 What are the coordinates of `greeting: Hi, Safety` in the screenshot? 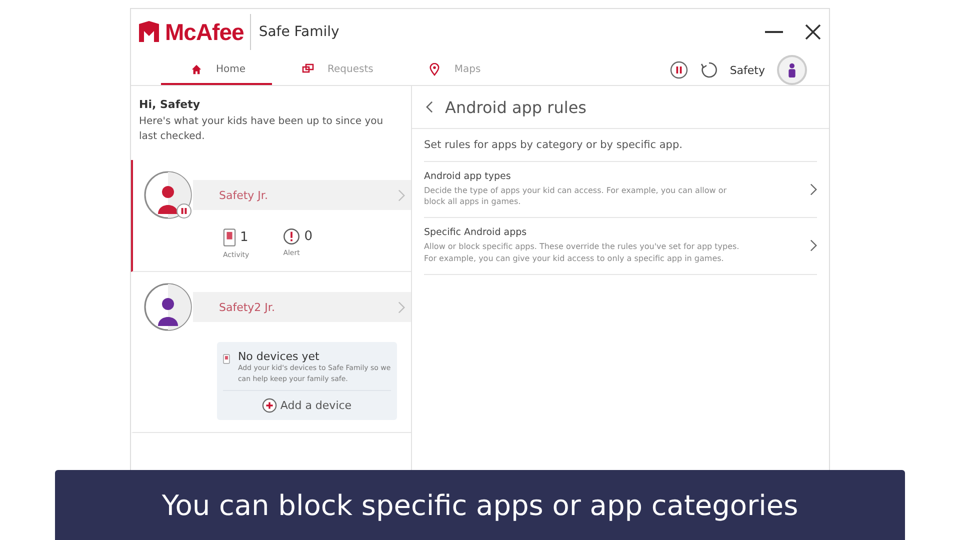 It's located at (170, 104).